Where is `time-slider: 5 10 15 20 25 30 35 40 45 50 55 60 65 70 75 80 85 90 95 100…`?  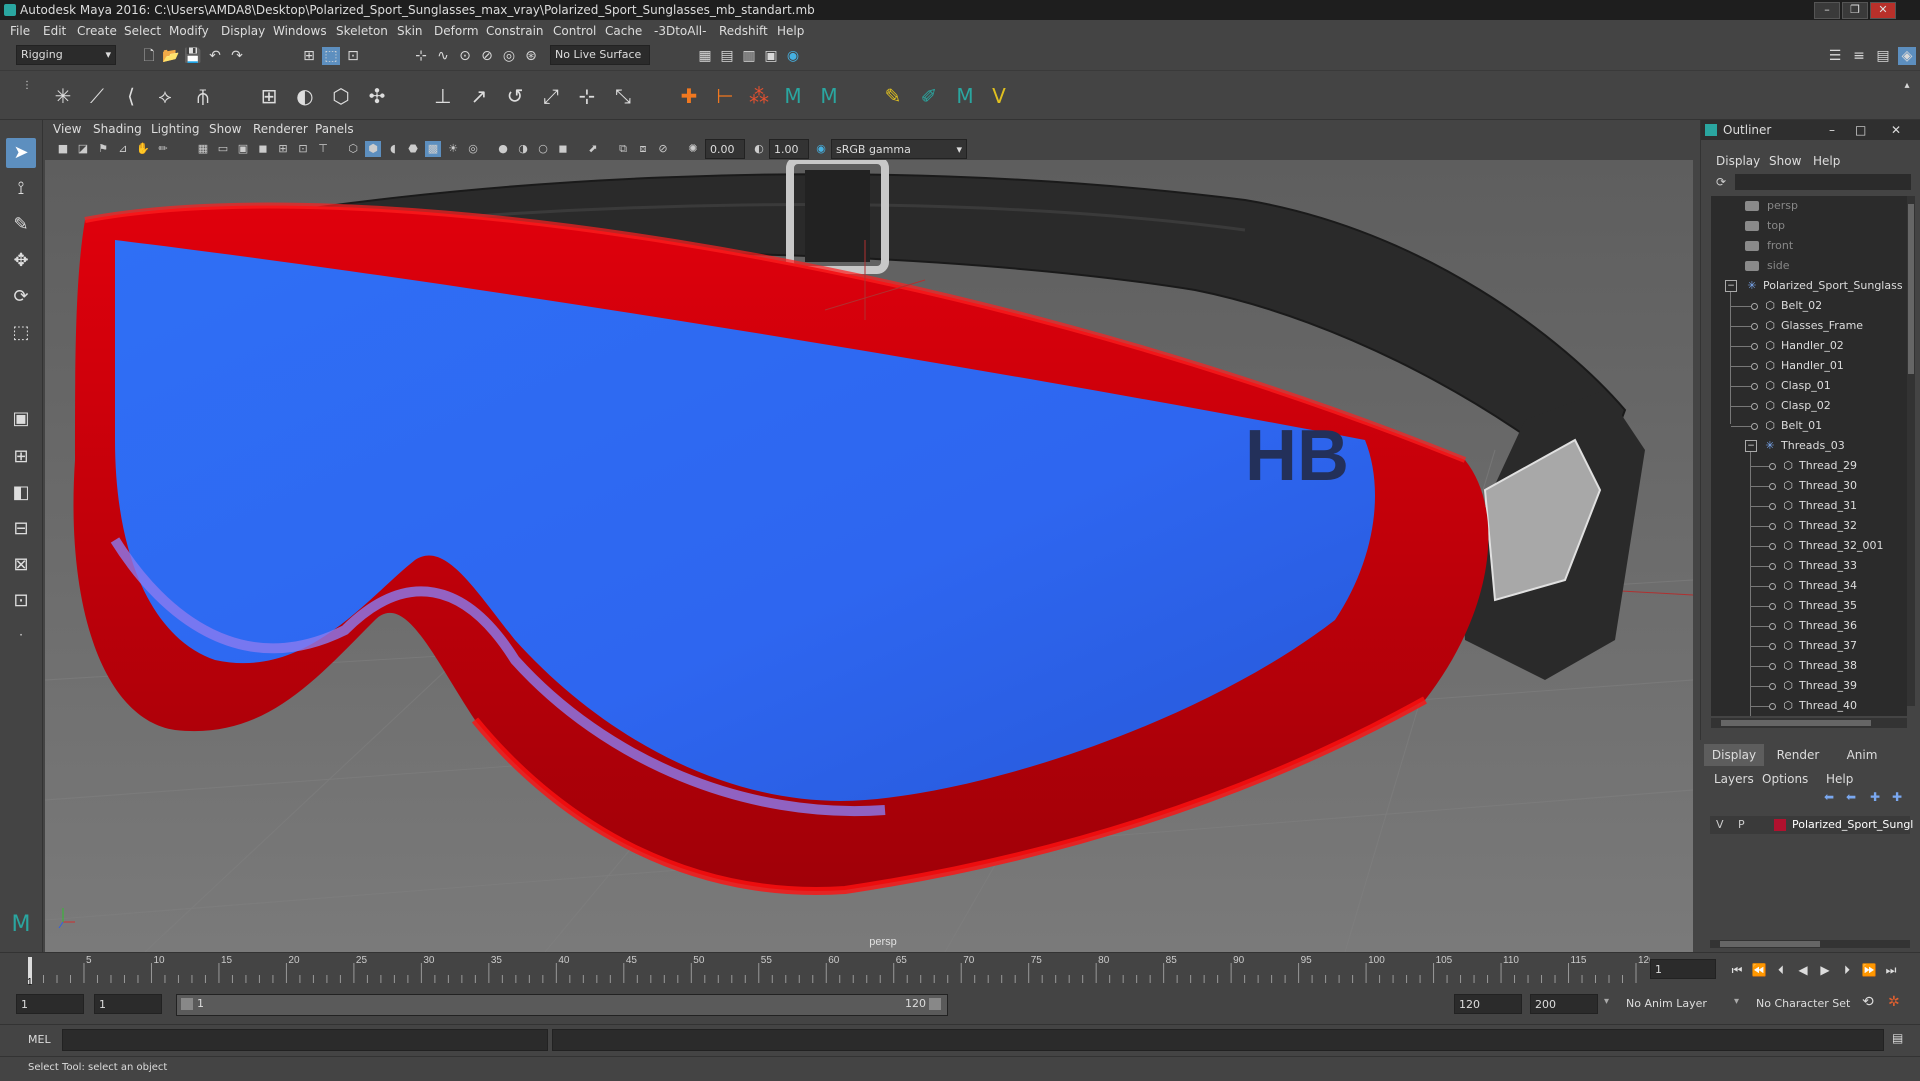 time-slider: 5 10 15 20 25 30 35 40 45 50 55 60 65 70 75 80 85 90 95 100… is located at coordinates (960, 970).